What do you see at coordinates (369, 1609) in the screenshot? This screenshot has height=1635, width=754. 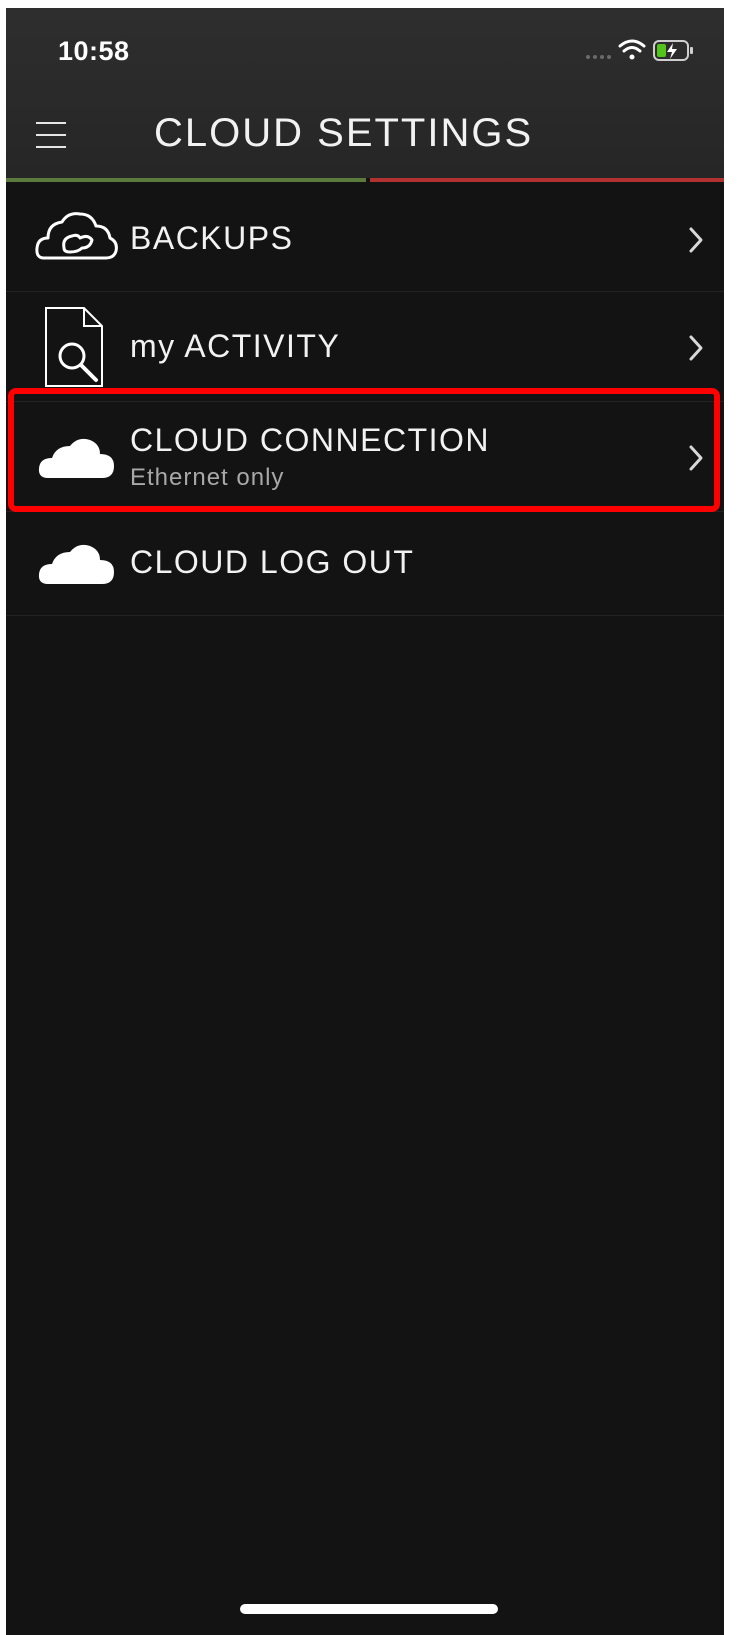 I see `home-indicator` at bounding box center [369, 1609].